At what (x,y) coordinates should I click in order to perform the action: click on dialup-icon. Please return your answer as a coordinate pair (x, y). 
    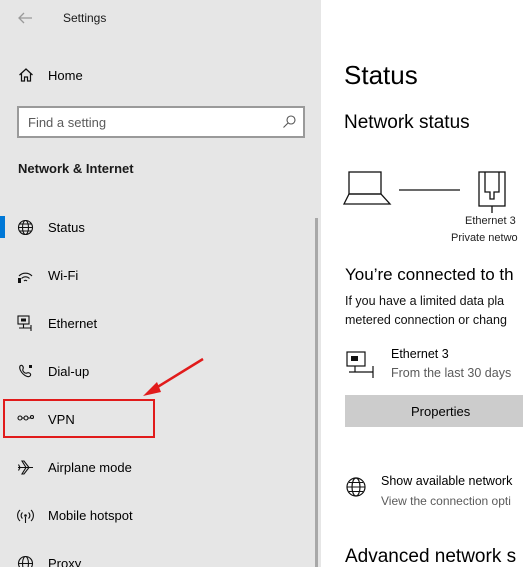
    Looking at the image, I should click on (25, 371).